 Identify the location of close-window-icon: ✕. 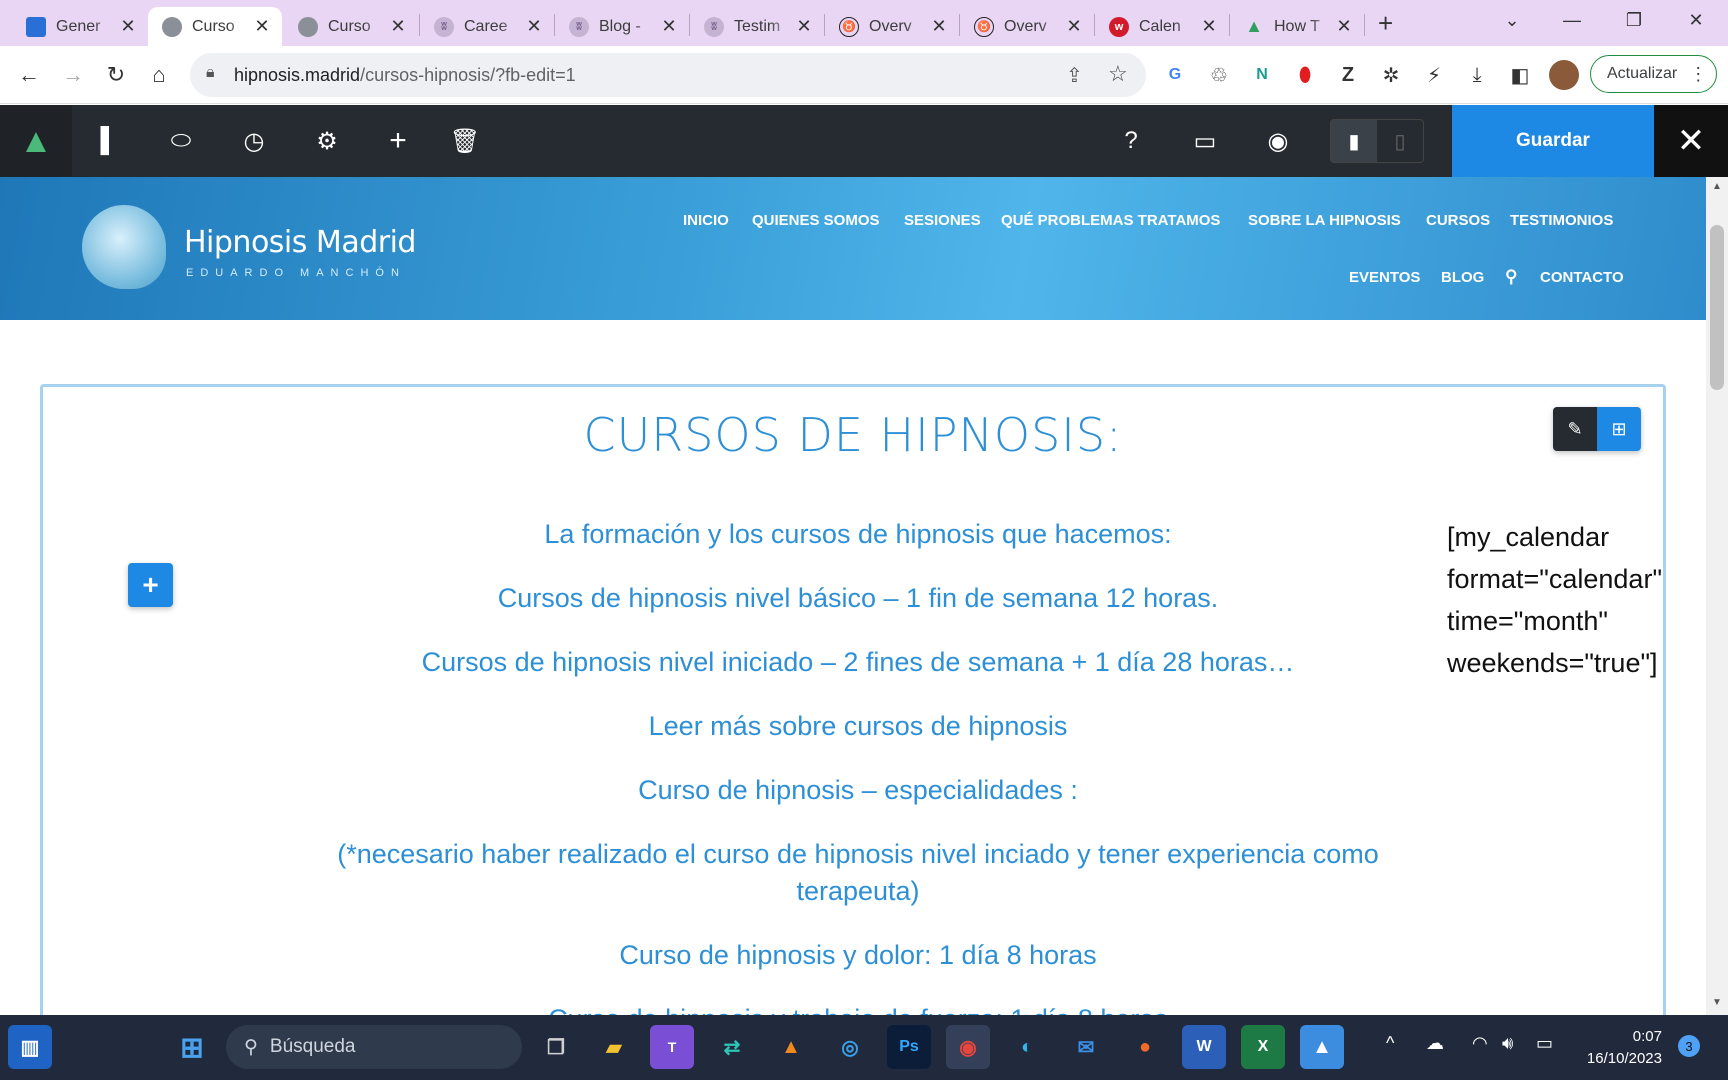
(1696, 20).